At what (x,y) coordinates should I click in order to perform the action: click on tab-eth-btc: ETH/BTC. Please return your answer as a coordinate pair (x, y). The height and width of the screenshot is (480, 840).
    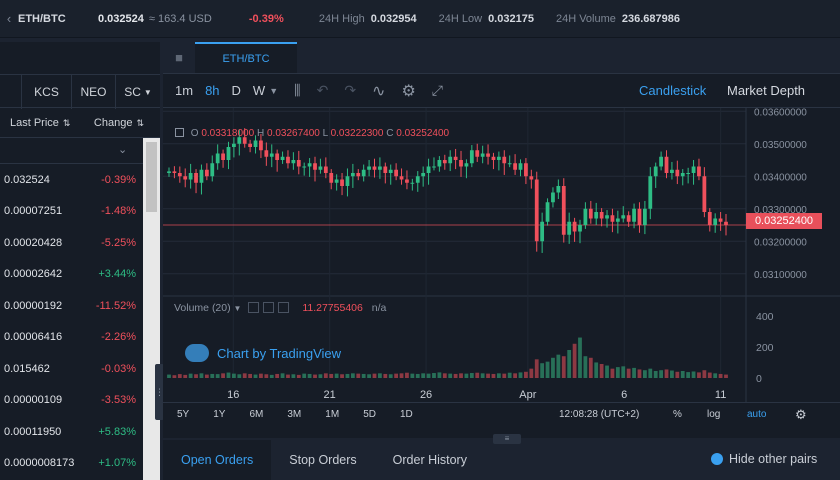
    Looking at the image, I should click on (246, 57).